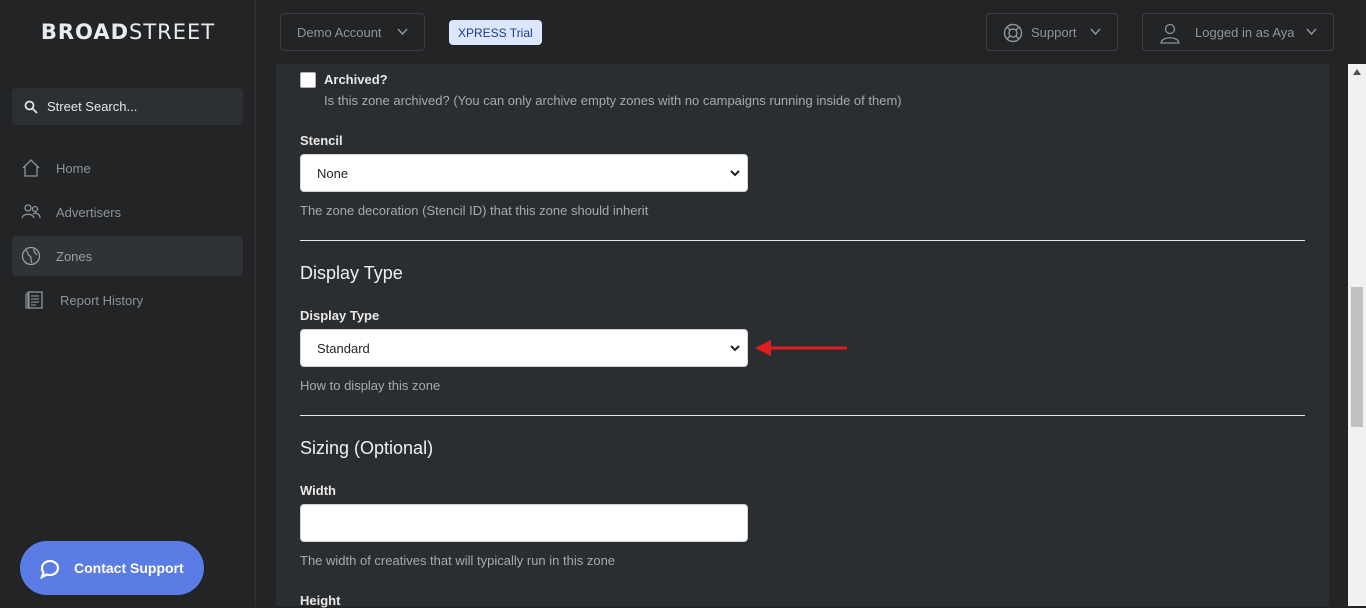  I want to click on width-input, so click(524, 523).